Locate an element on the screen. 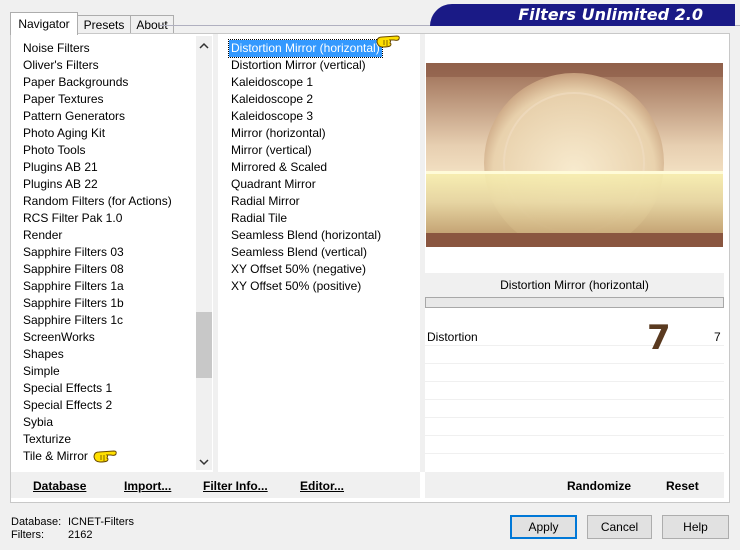 The image size is (740, 550). cancel-button: Cancel is located at coordinates (619, 527).